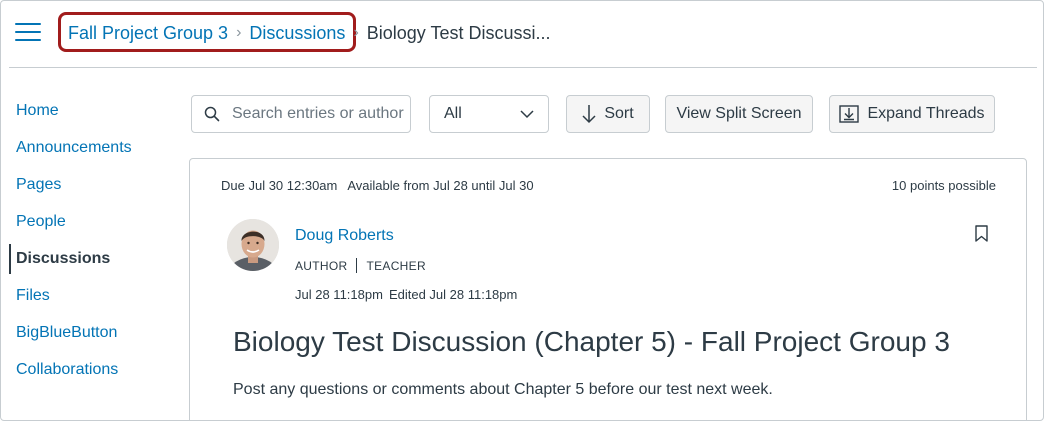 This screenshot has height=421, width=1044. Describe the element at coordinates (86, 188) in the screenshot. I see `sidebar-item-pages: Pages` at that location.